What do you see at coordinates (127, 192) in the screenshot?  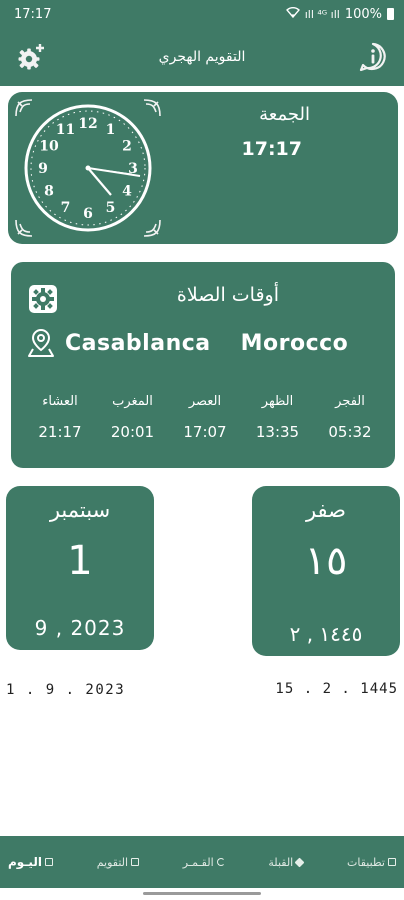 I see `clock-number: 4` at bounding box center [127, 192].